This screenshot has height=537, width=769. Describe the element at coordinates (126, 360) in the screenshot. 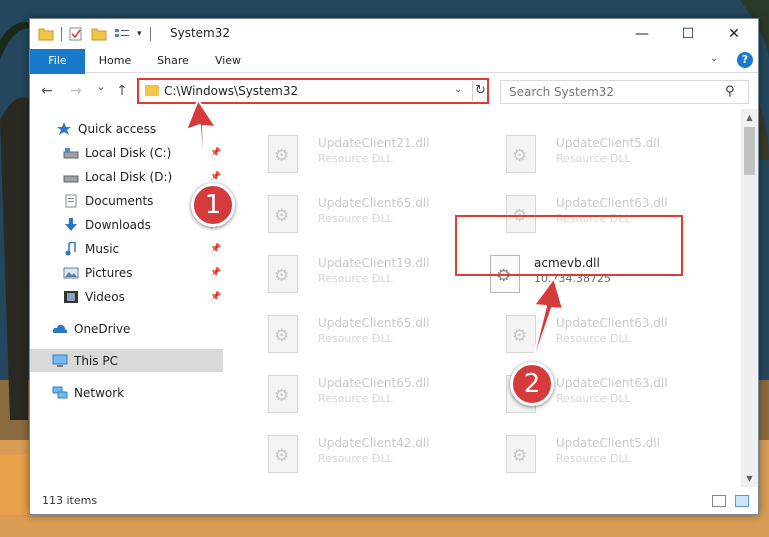

I see `sidebar-item-this-pc: This PC` at that location.